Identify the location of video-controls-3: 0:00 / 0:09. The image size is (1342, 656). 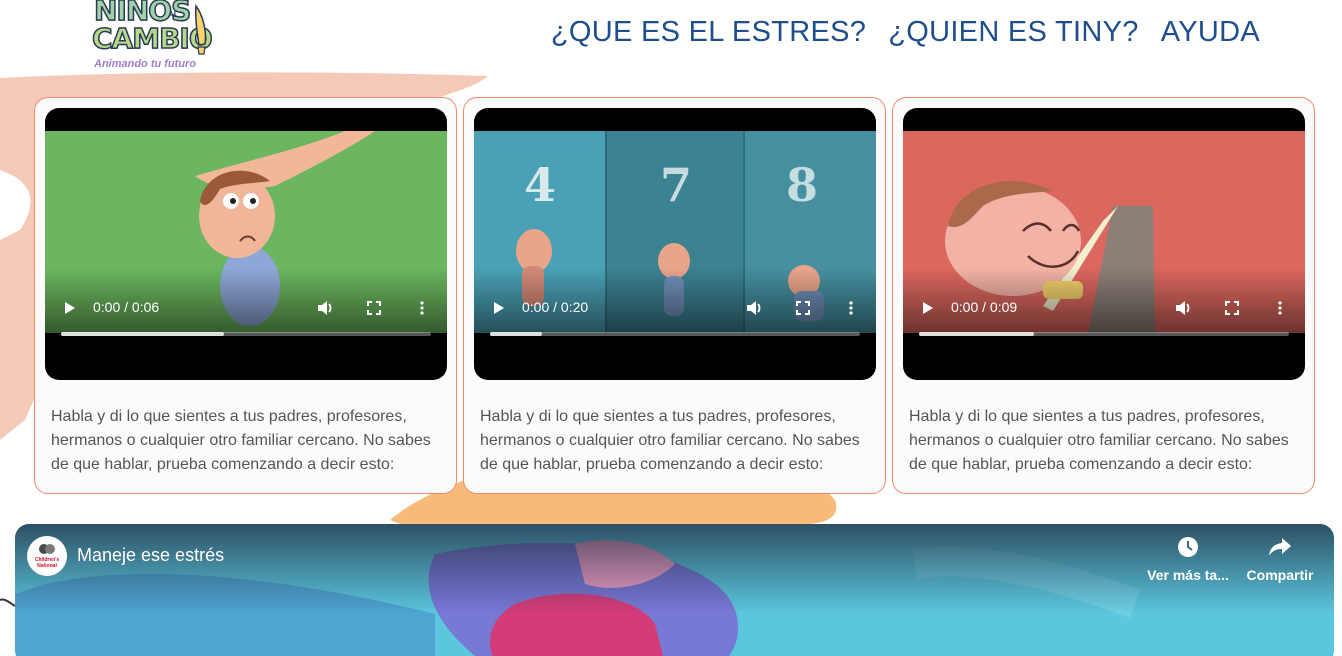
(1104, 308).